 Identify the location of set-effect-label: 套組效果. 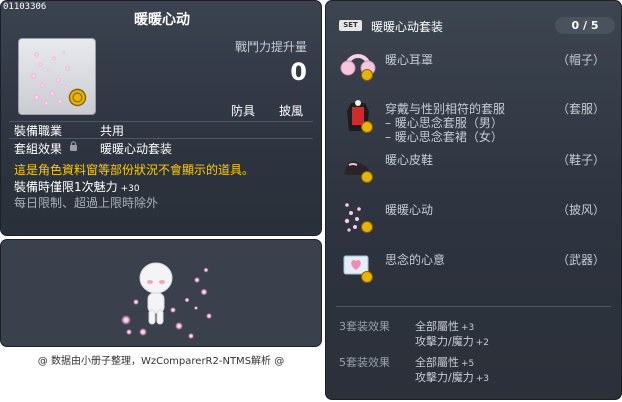
(38, 149).